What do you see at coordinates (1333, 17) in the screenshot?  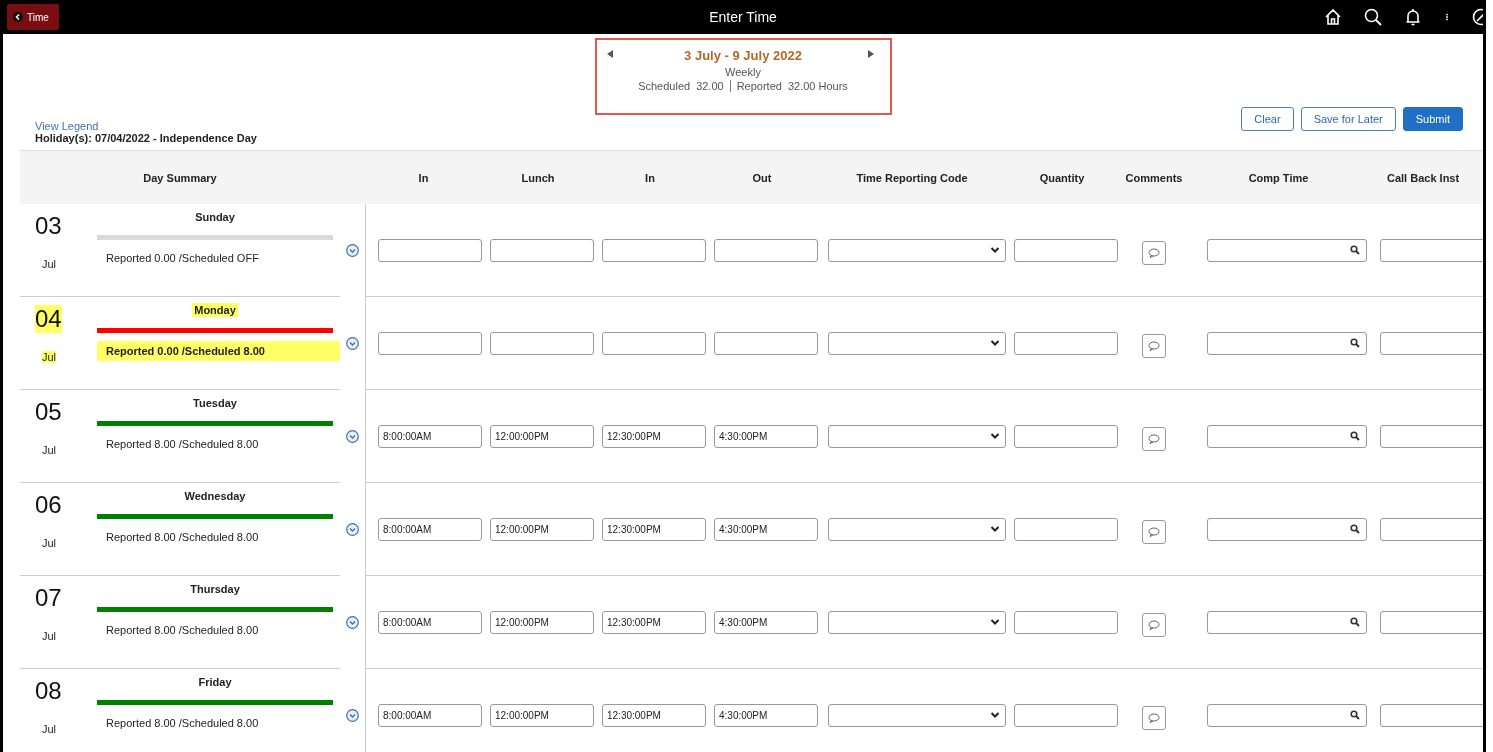 I see `home-icon` at bounding box center [1333, 17].